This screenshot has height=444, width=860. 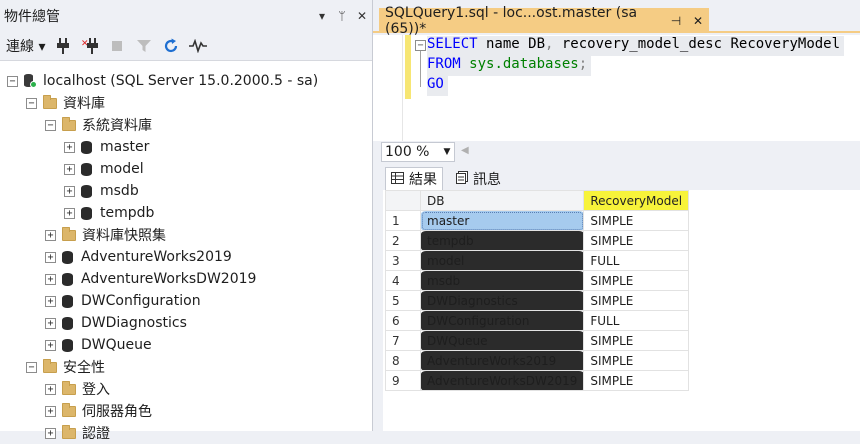 What do you see at coordinates (86, 213) in the screenshot?
I see `database-icon` at bounding box center [86, 213].